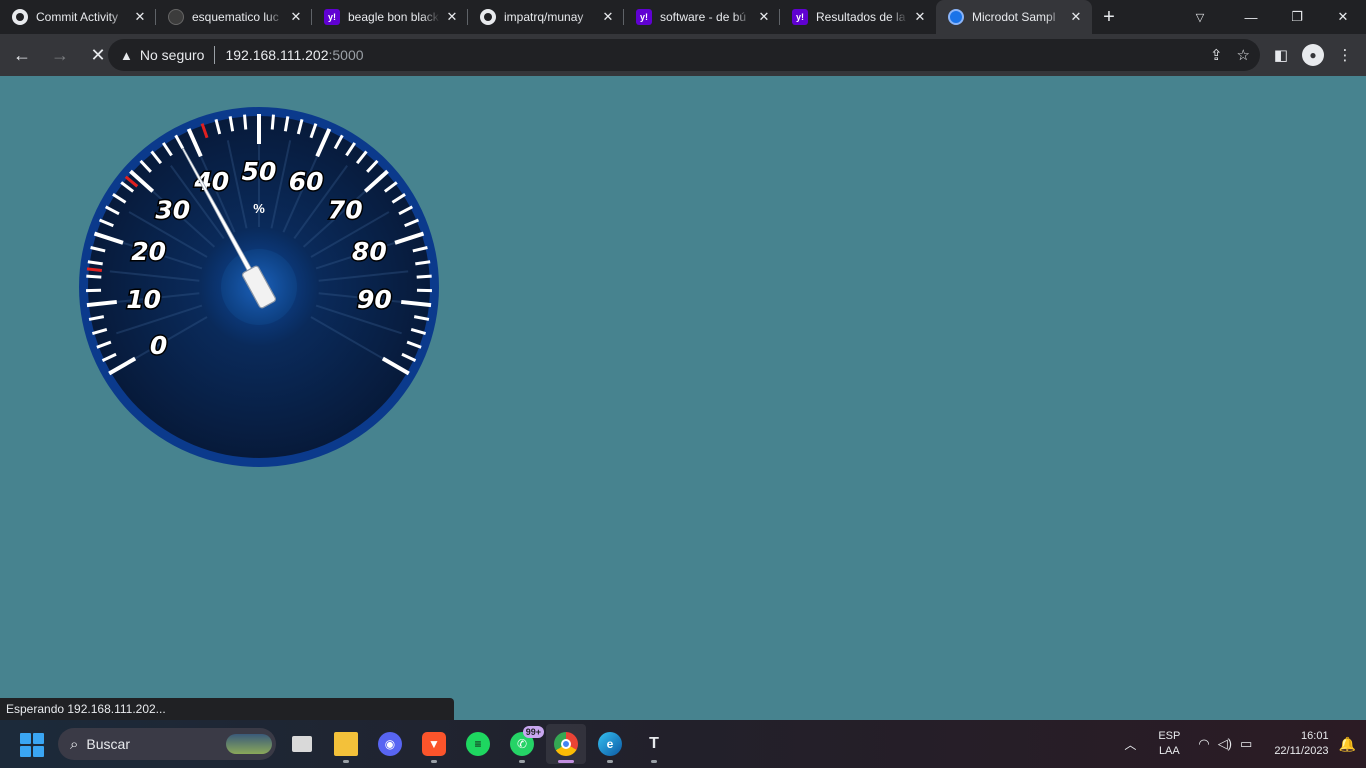  What do you see at coordinates (143, 299) in the screenshot?
I see `gauge-tick-label: 10` at bounding box center [143, 299].